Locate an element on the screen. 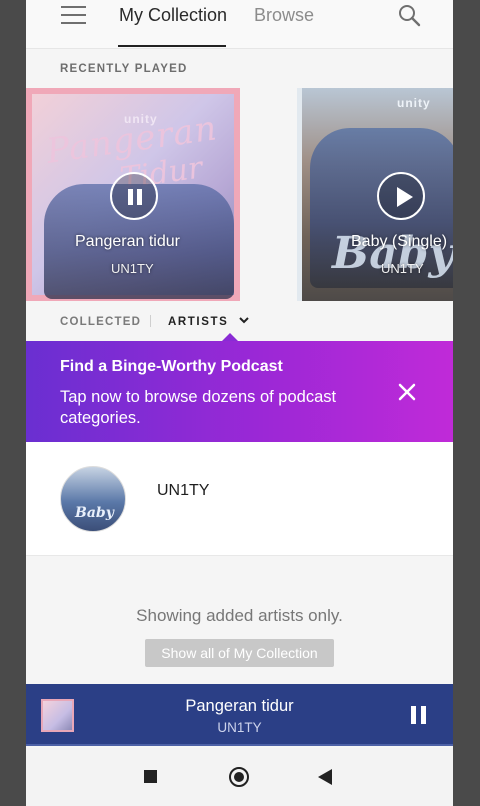 The height and width of the screenshot is (806, 480). card-title: Pangeran tidur is located at coordinates (127, 241).